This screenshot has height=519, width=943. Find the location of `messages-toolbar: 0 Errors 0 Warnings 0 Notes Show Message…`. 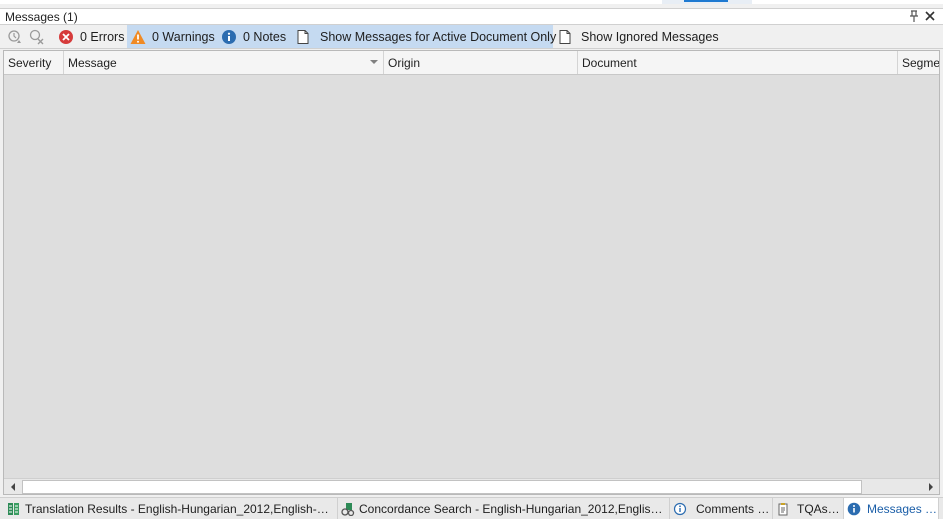

messages-toolbar: 0 Errors 0 Warnings 0 Notes Show Message… is located at coordinates (471, 37).